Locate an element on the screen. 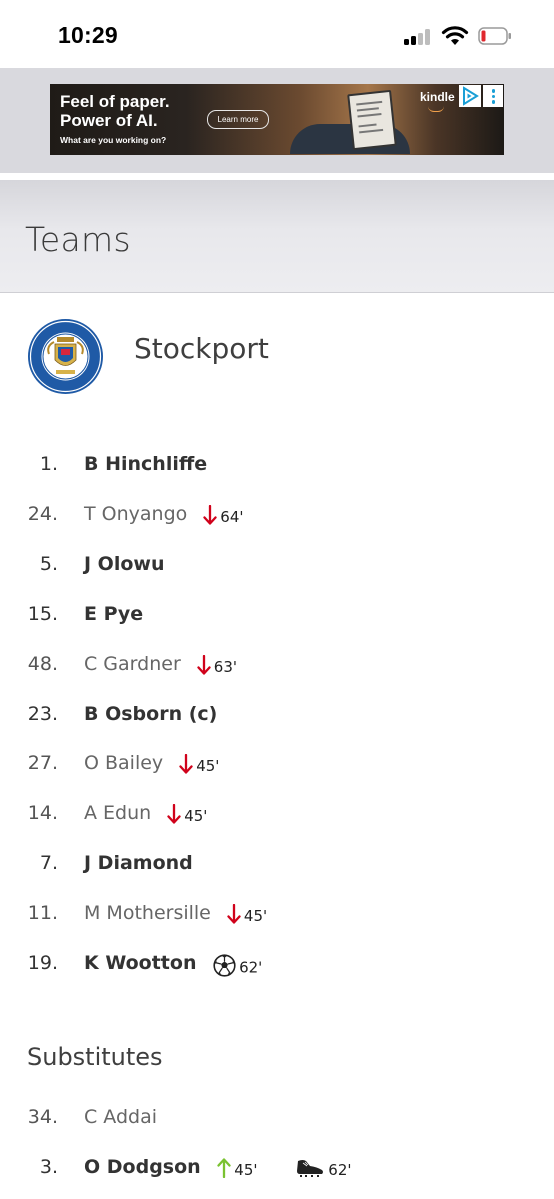 Image resolution: width=554 pixels, height=1199 pixels. player-row: 15. E Pye is located at coordinates (277, 623).